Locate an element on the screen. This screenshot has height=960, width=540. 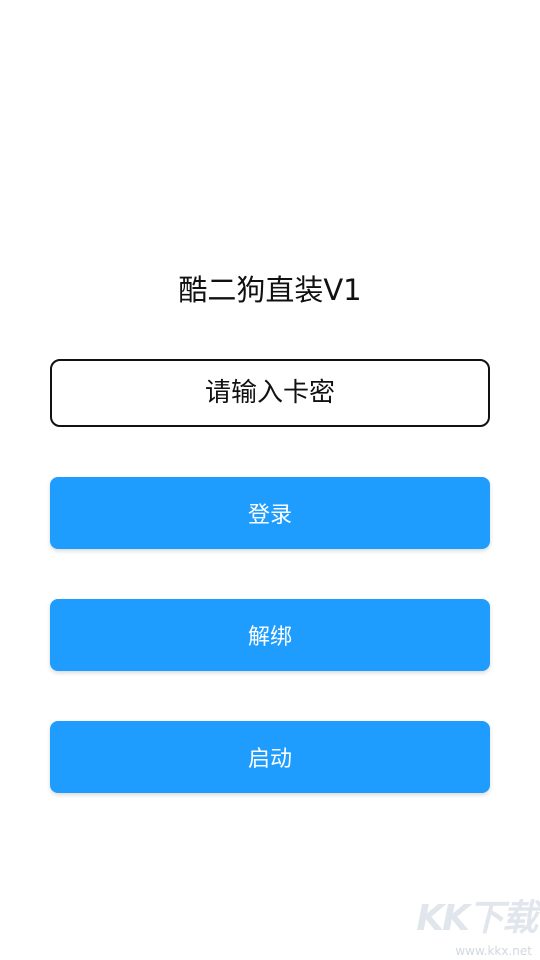
watermark-url: www.kkx.net is located at coordinates (493, 951).